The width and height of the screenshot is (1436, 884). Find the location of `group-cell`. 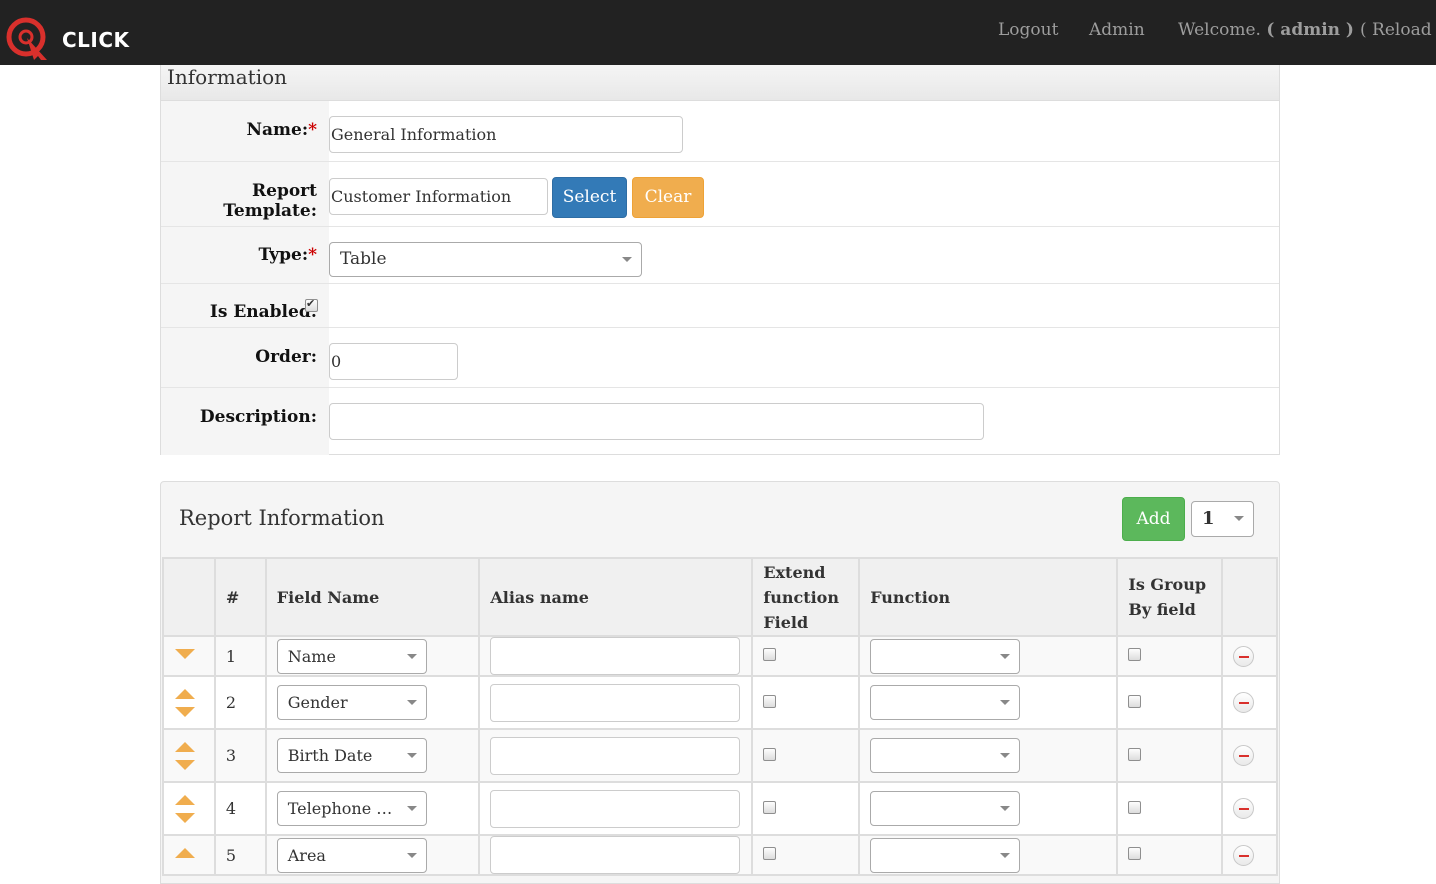

group-cell is located at coordinates (1170, 656).